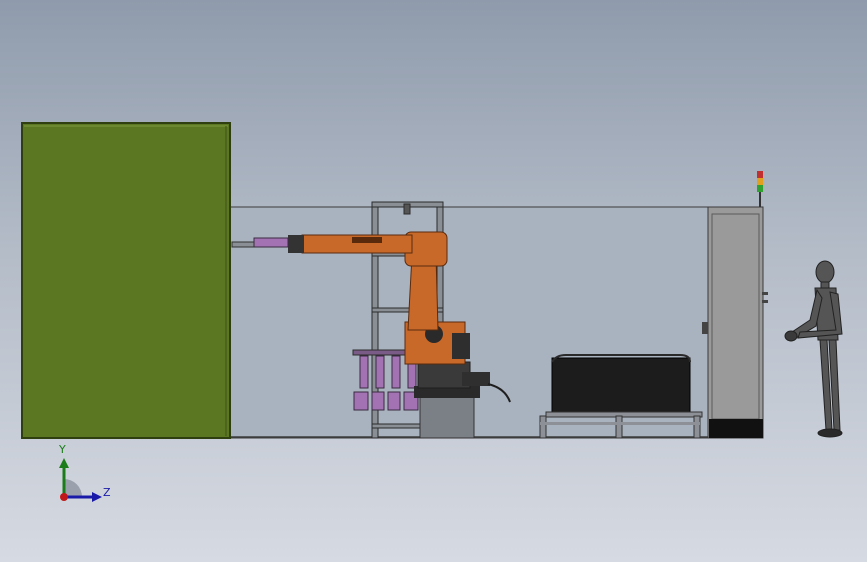 This screenshot has width=867, height=562. Describe the element at coordinates (80, 480) in the screenshot. I see `axis-triad` at that location.